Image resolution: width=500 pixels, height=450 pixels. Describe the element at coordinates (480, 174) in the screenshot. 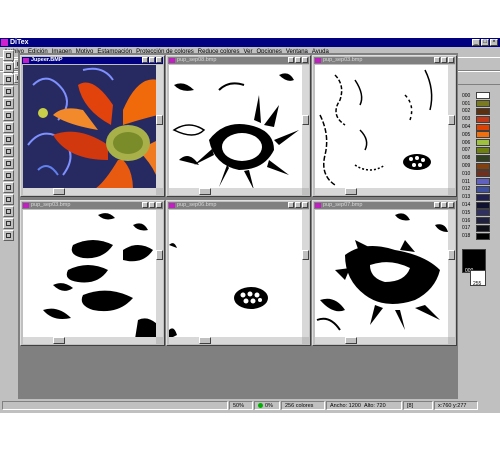

I see `palette-entry: 010` at that location.